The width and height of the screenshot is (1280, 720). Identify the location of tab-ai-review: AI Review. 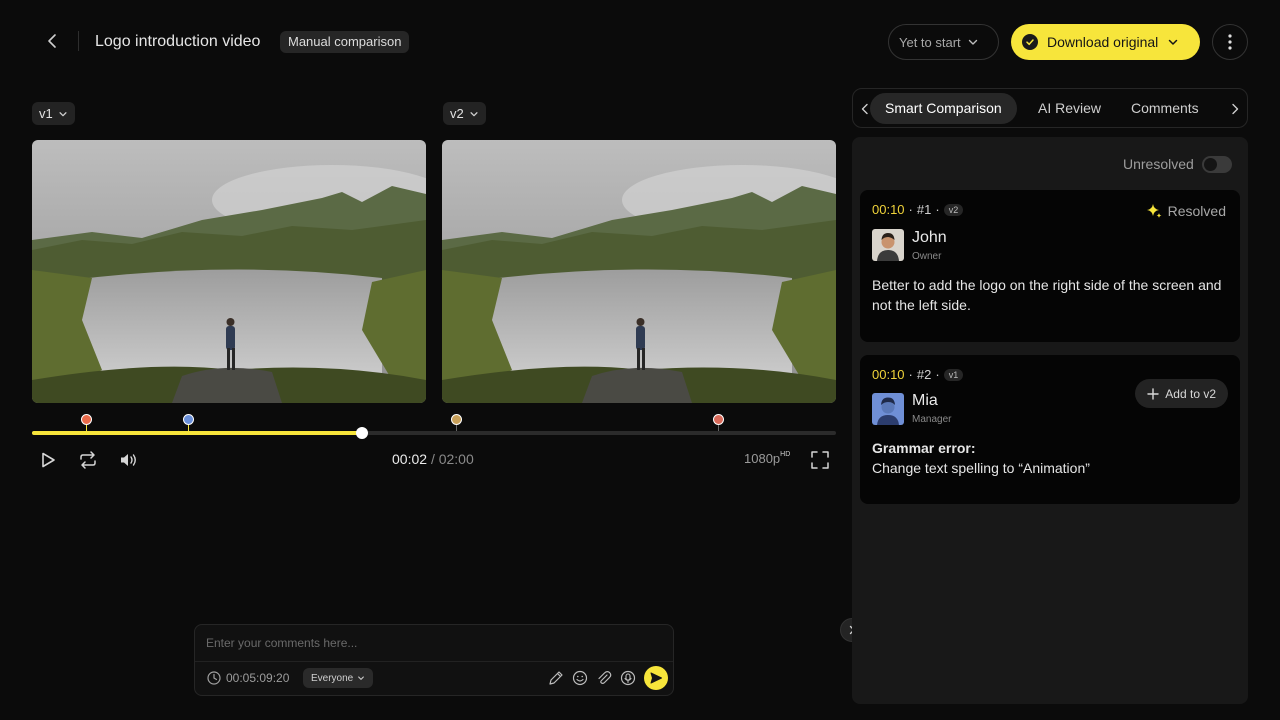
(1069, 108).